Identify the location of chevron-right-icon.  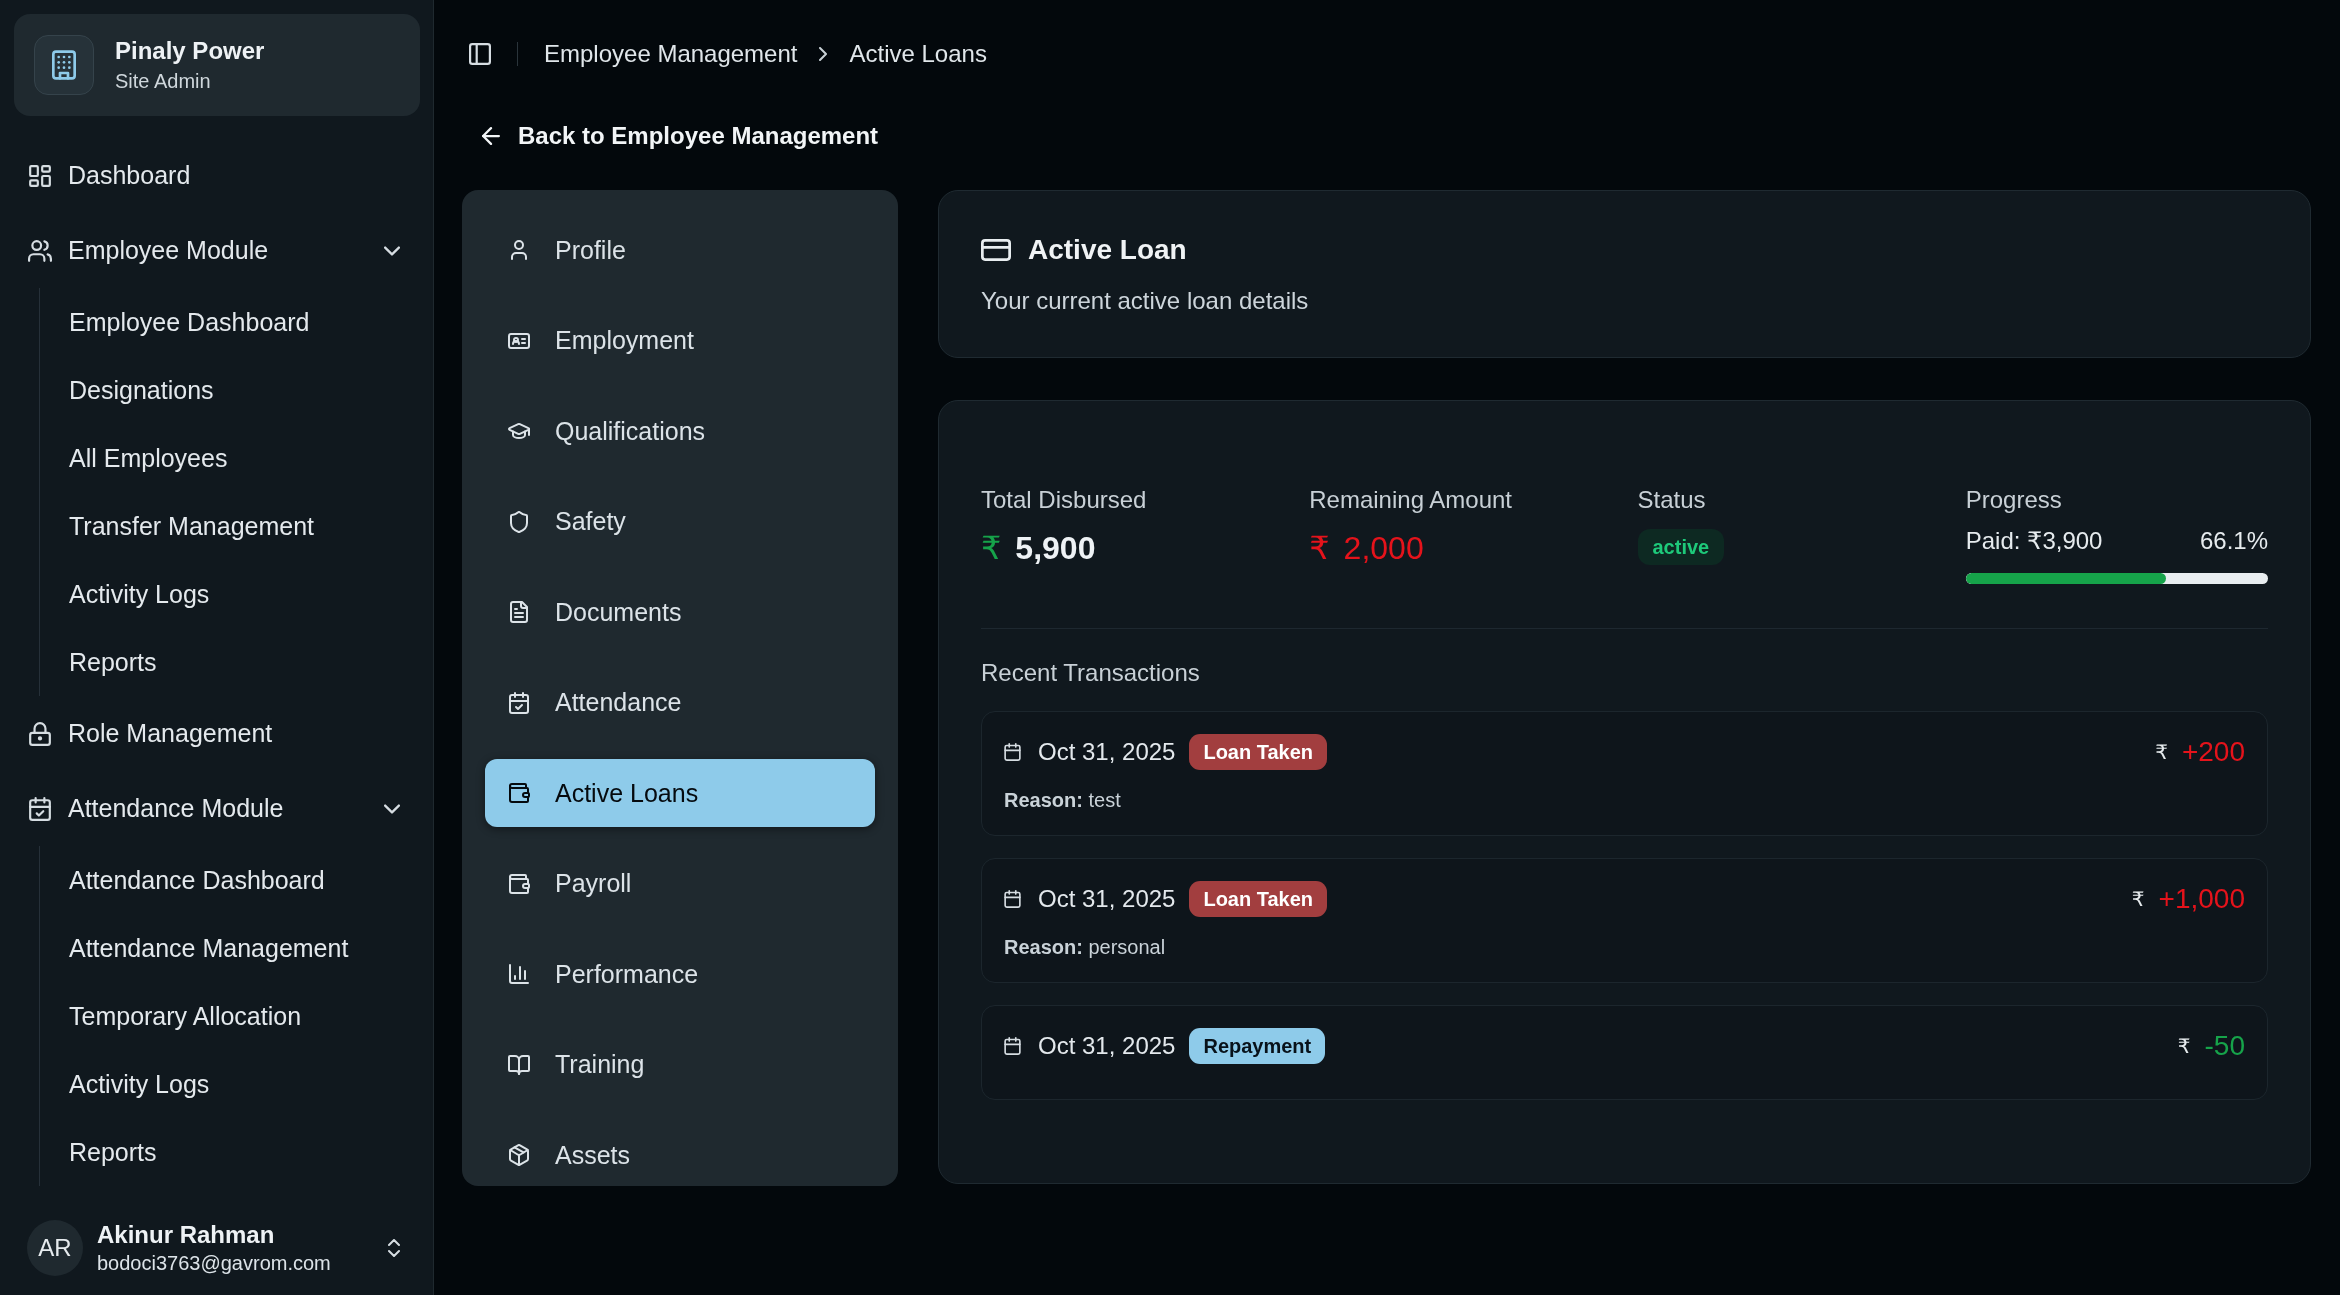
(823, 54).